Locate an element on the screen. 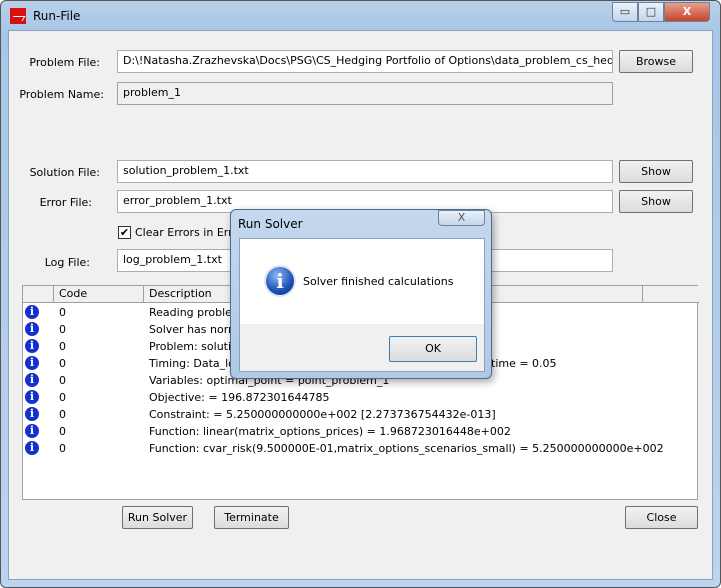 The height and width of the screenshot is (588, 721). row-description-tail: time = 0.05 is located at coordinates (524, 363).